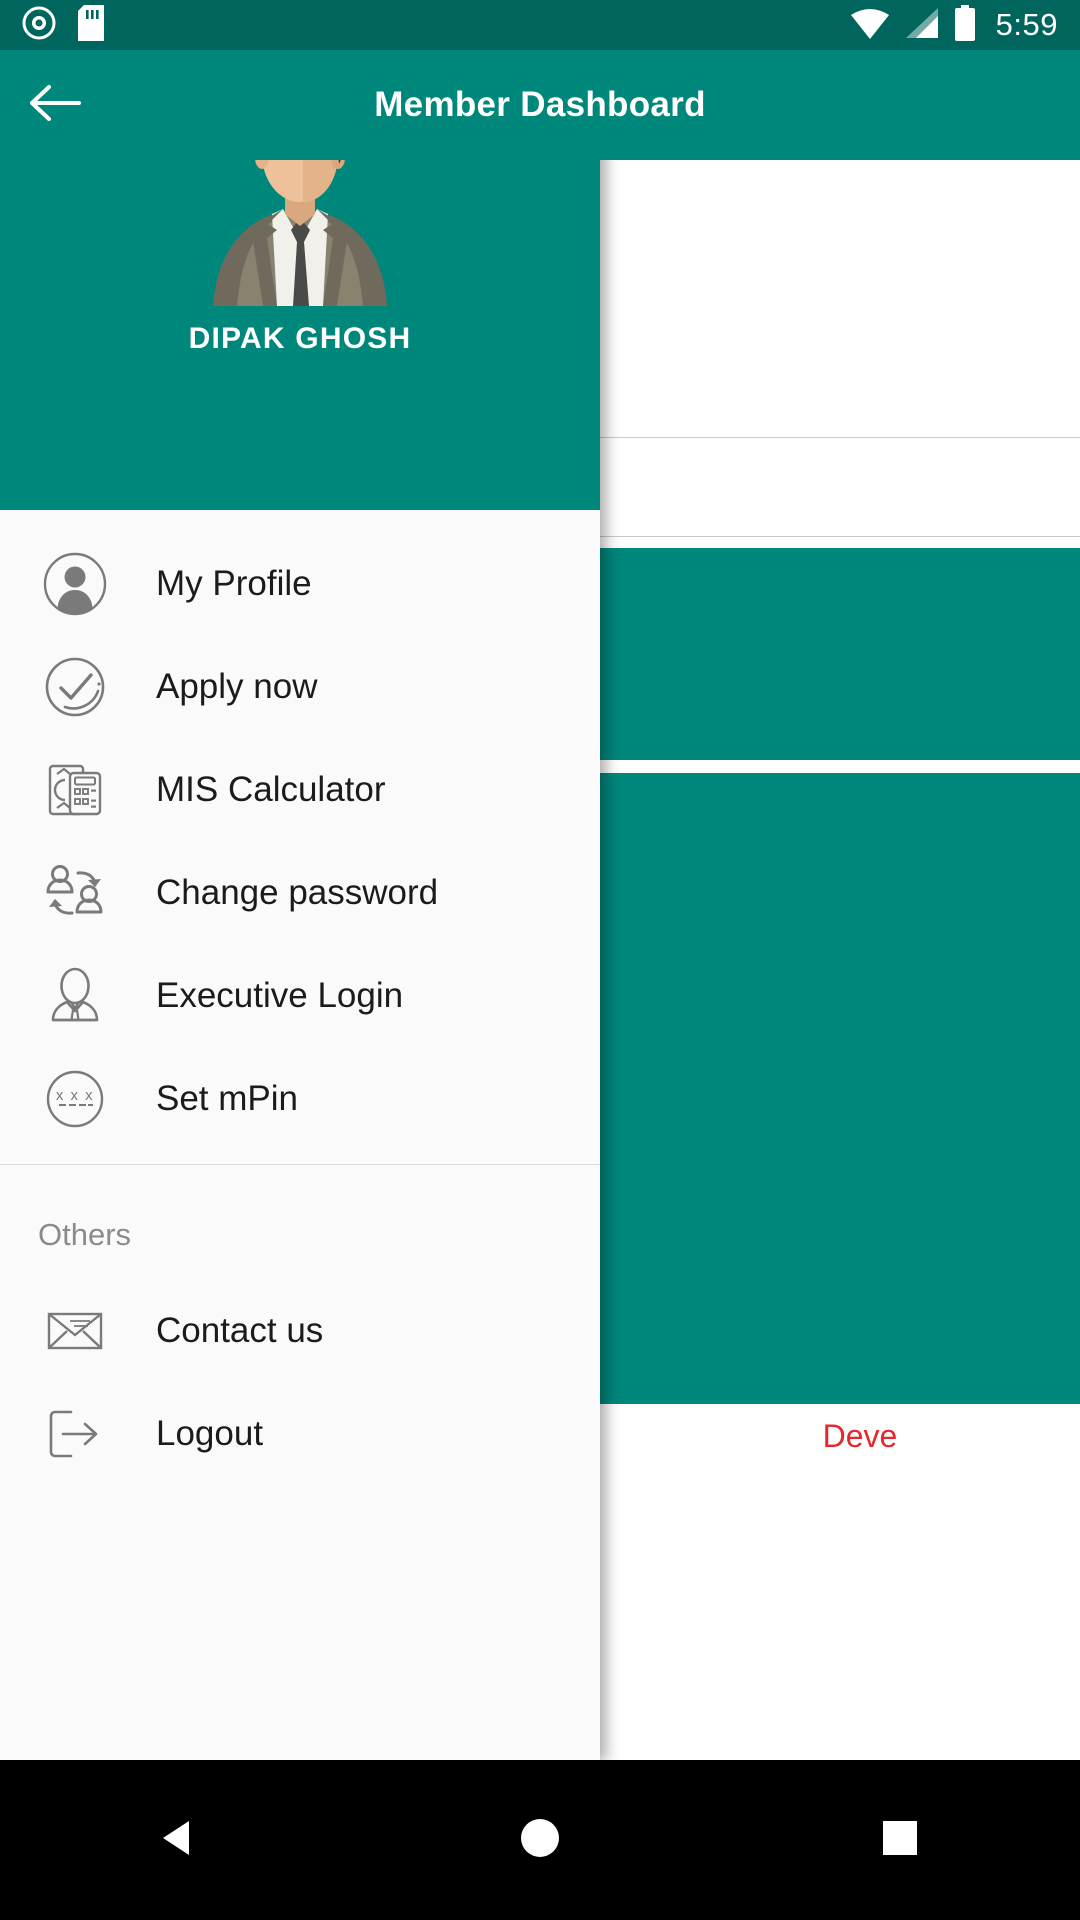 Image resolution: width=1080 pixels, height=1920 pixels. Describe the element at coordinates (75, 584) in the screenshot. I see `account-circle-icon` at that location.